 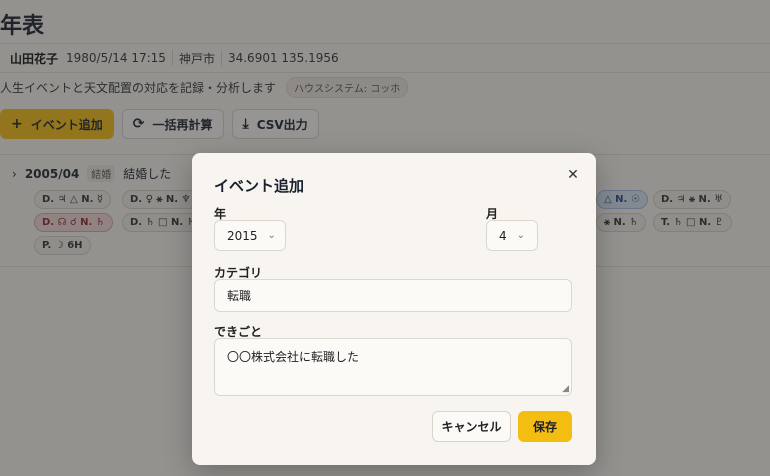 I want to click on month-value: 4, so click(x=503, y=235).